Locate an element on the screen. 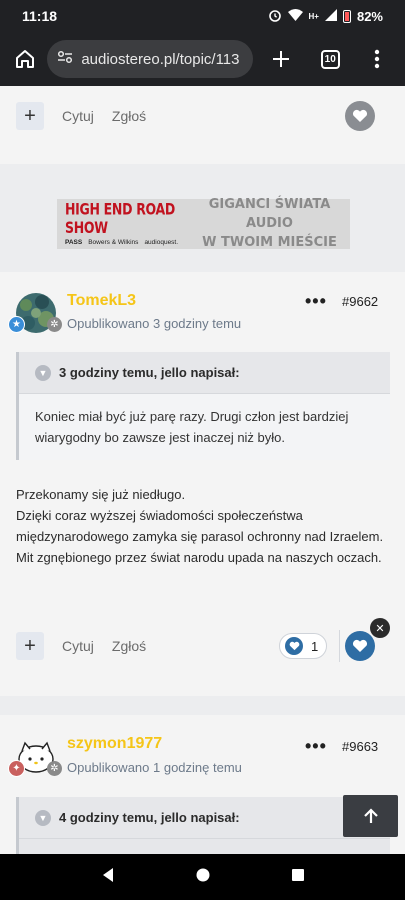 The height and width of the screenshot is (900, 405). browser-toolbar: audiostereo.pl/topic/113 10 is located at coordinates (202, 59).